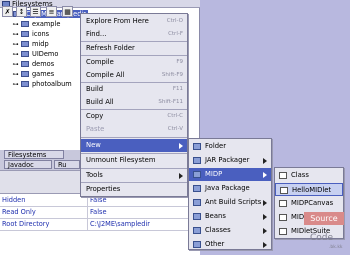 Image resolution: width=350 pixels, height=255 pixels. Describe the element at coordinates (31, 34) in the screenshot. I see `tree-item-icons: ⊶ icons` at that location.